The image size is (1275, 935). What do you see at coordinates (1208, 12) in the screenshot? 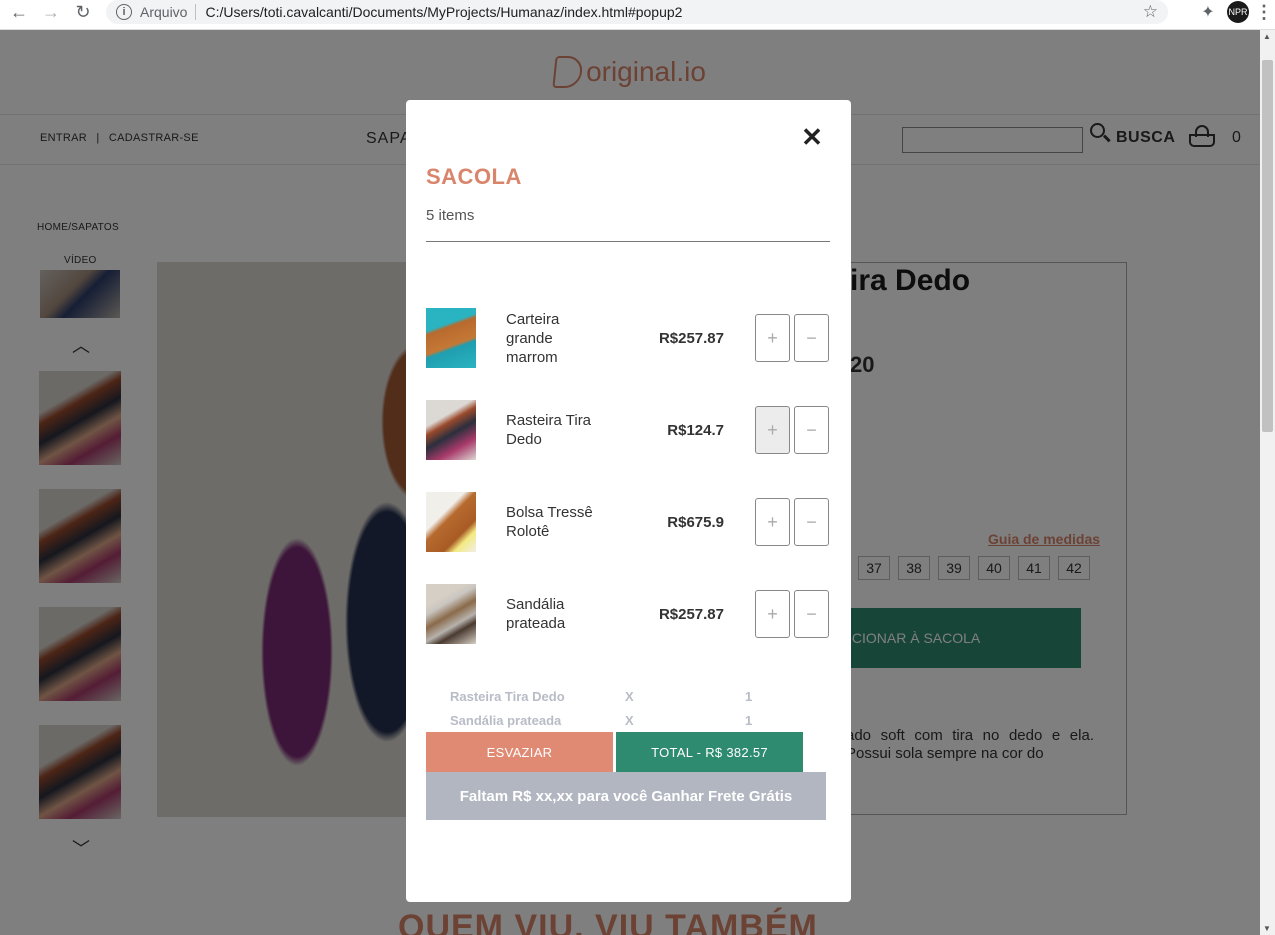
I see `extensions-puzzle-icon: ✦` at bounding box center [1208, 12].